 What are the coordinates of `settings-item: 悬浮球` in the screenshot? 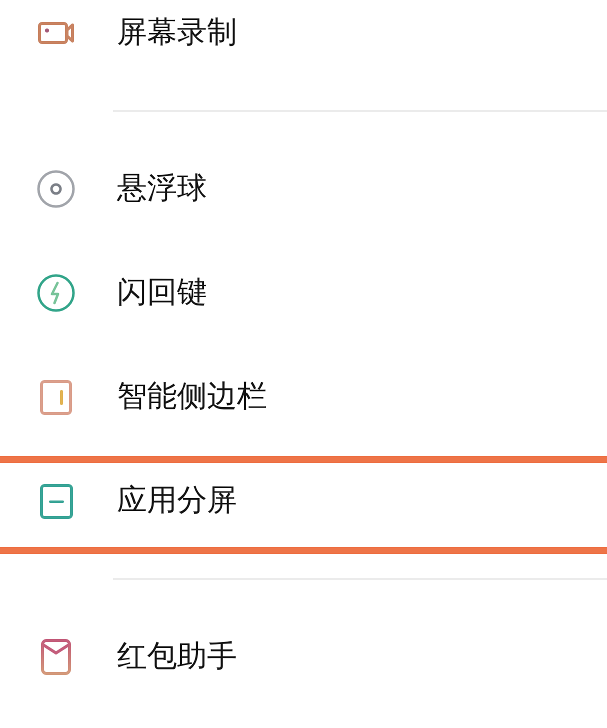 It's located at (303, 189).